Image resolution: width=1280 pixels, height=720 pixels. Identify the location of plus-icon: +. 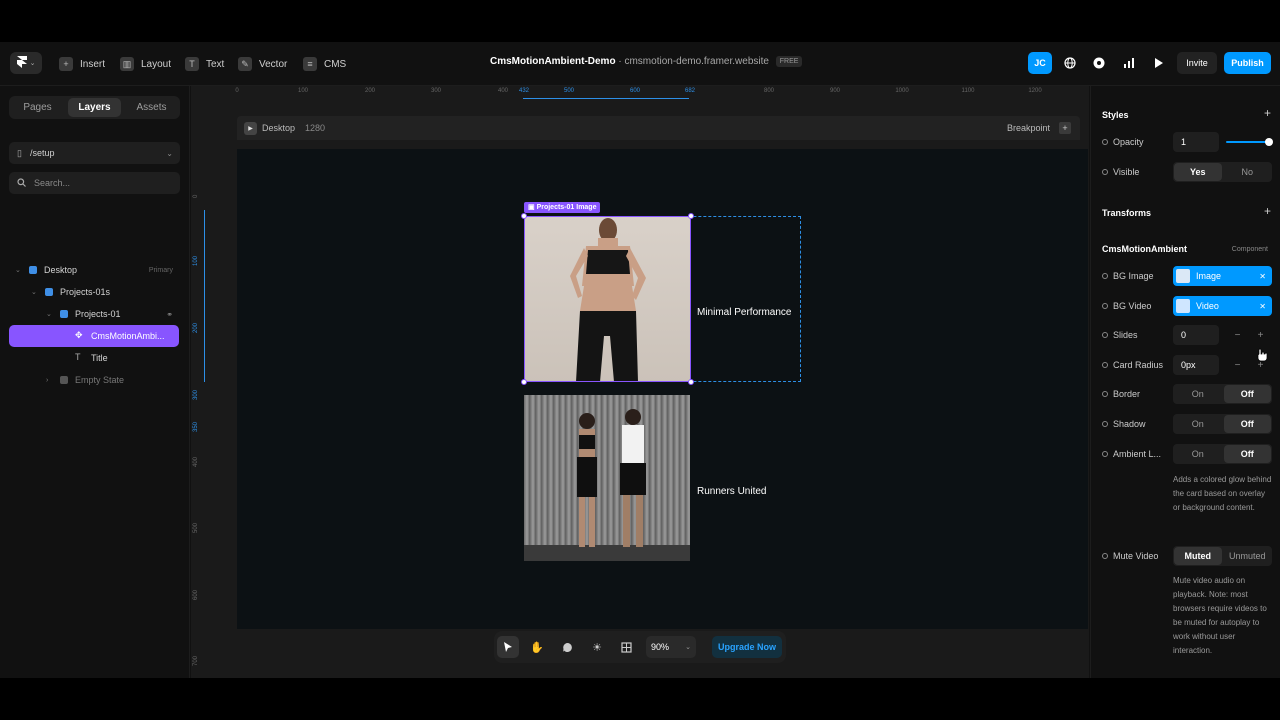
(1260, 335).